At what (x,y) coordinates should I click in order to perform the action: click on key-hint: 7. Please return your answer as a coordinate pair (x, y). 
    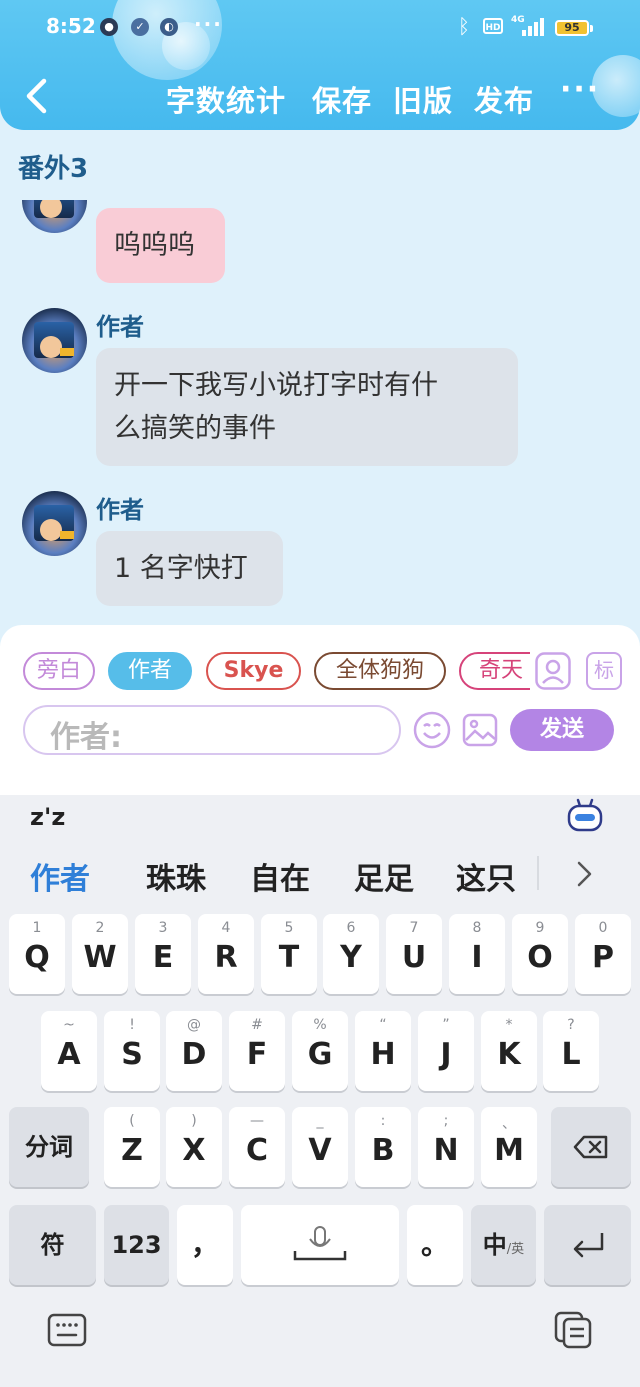
    Looking at the image, I should click on (414, 928).